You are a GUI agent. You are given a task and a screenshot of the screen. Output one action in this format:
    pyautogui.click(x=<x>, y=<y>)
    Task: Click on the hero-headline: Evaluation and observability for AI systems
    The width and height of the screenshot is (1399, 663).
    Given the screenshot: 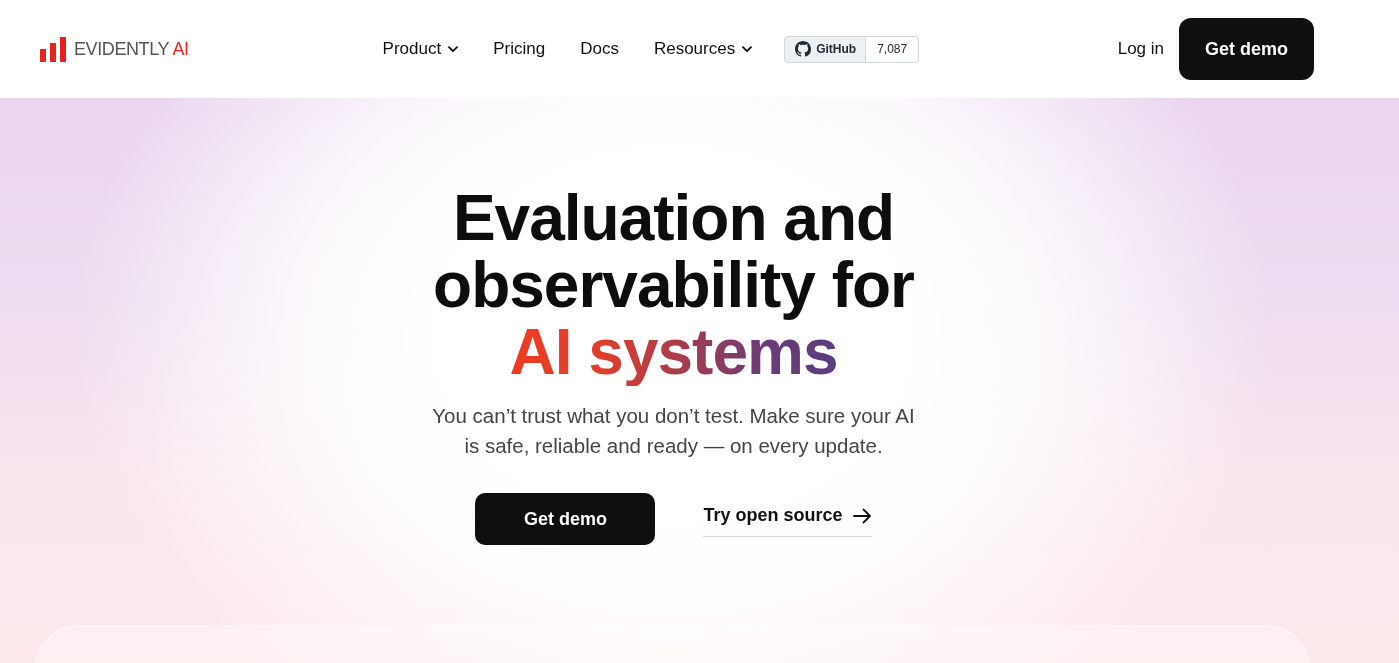 What is the action you would take?
    pyautogui.click(x=673, y=285)
    